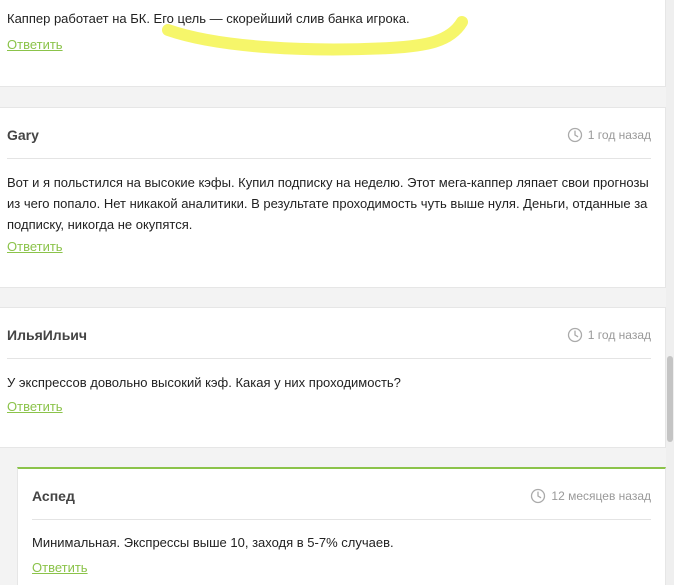 Image resolution: width=674 pixels, height=585 pixels. I want to click on comment-header: Аспед 12 месяцев назад, so click(341, 495).